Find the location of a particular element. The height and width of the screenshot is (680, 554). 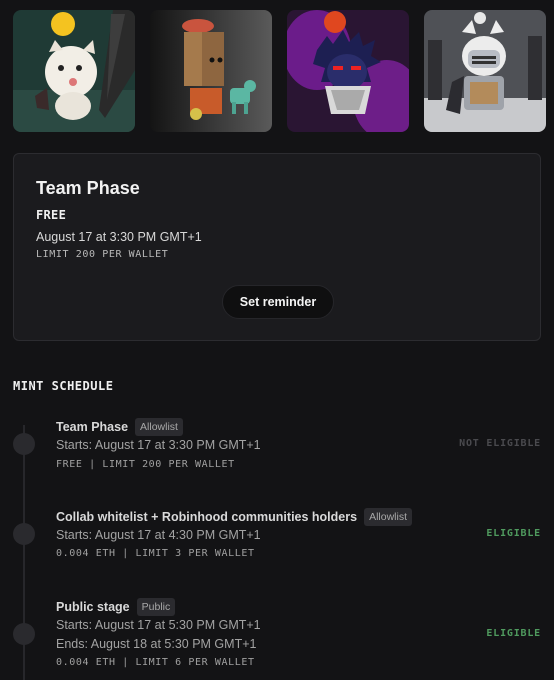

stage-start-time: Starts: August 17 at 4:30 PM GMT+1 is located at coordinates (158, 535).